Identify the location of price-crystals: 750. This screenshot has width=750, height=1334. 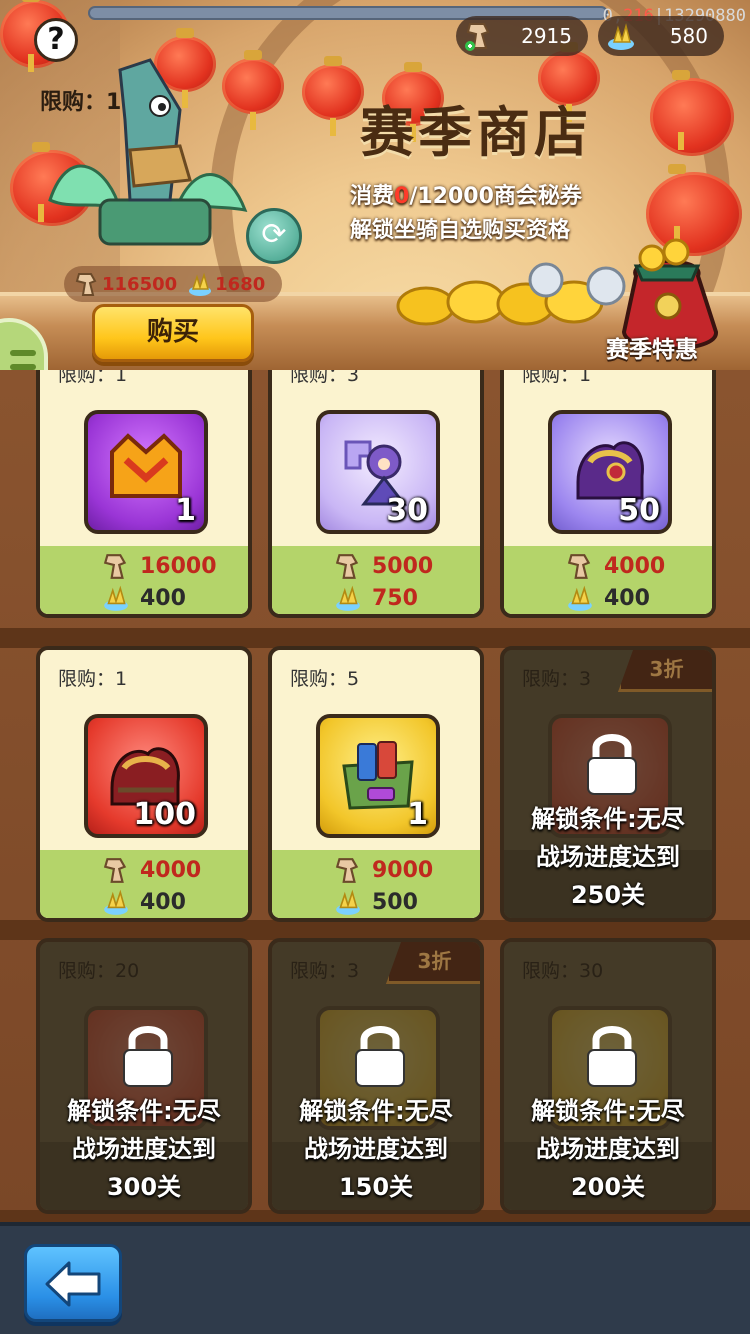
(376, 598).